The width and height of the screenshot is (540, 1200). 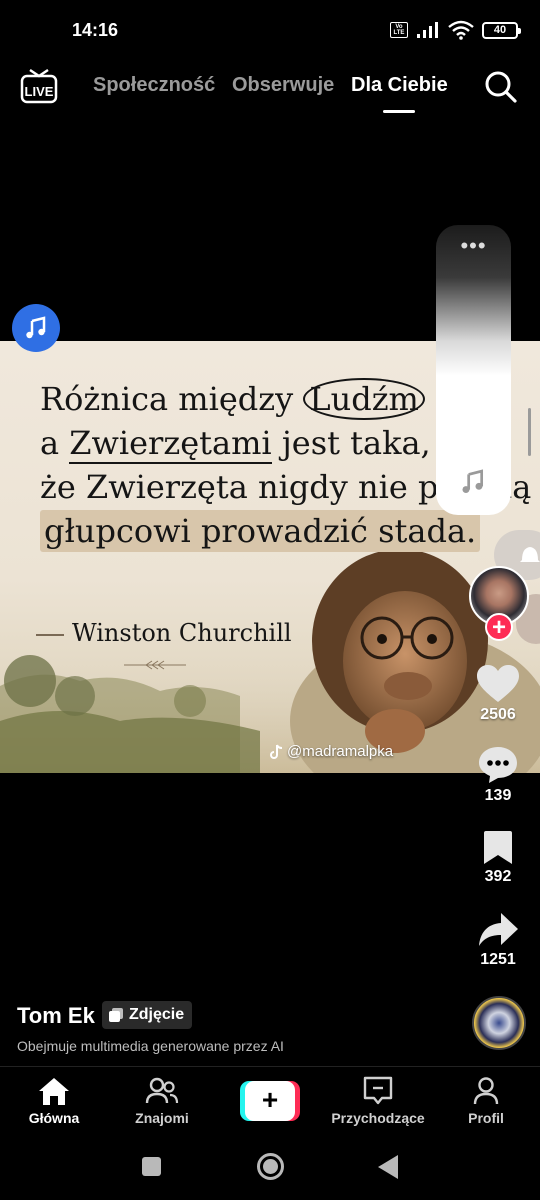 I want to click on top-nav: LIVE Społeczność Obserwuje Dla Ciebie, so click(x=270, y=92).